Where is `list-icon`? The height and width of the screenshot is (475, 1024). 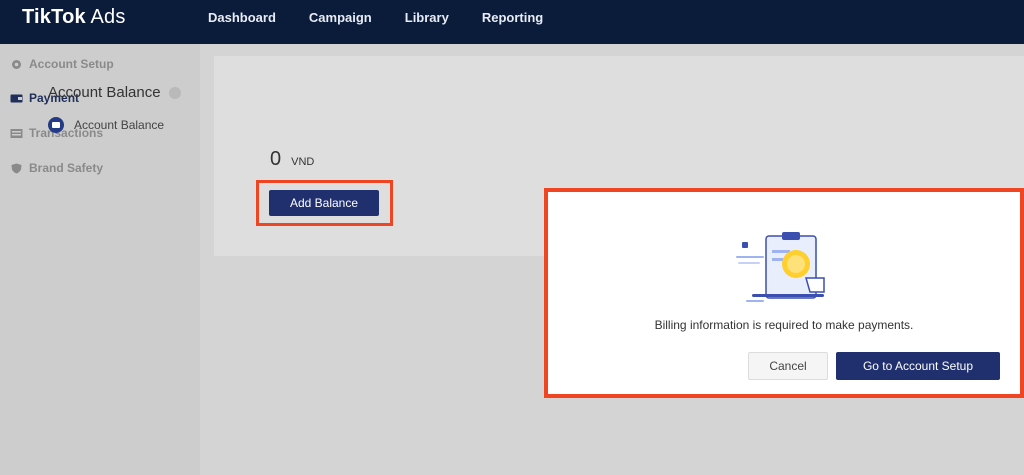
list-icon is located at coordinates (16, 133).